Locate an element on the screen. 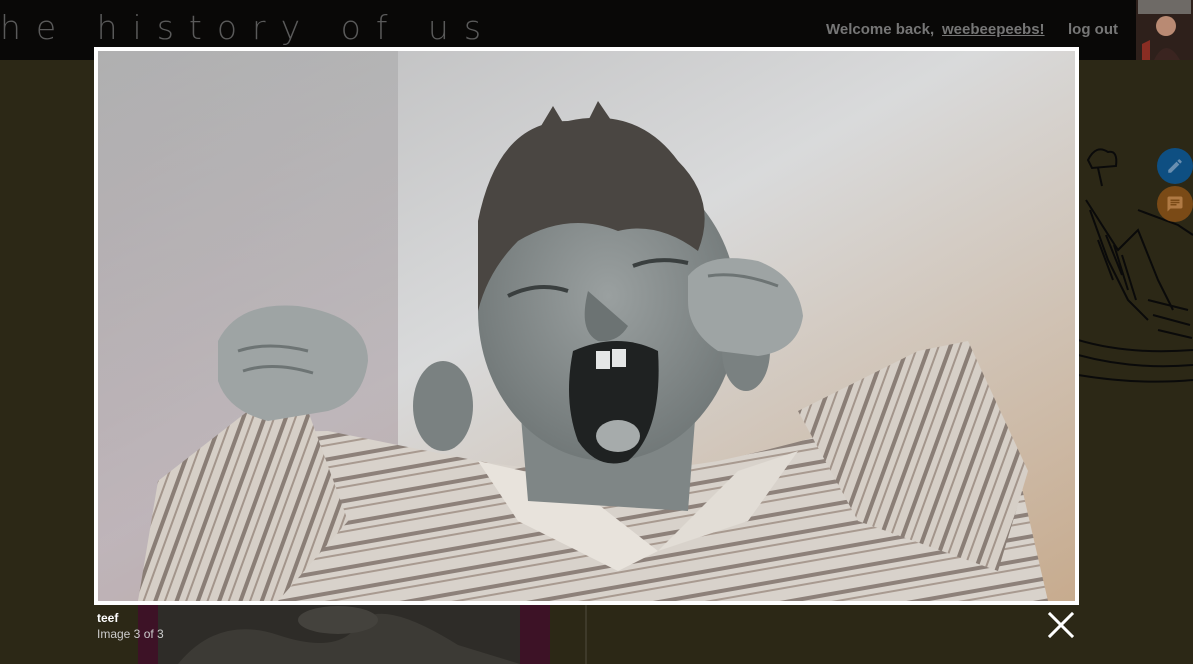 The image size is (1193, 664). avatar is located at coordinates (1164, 30).